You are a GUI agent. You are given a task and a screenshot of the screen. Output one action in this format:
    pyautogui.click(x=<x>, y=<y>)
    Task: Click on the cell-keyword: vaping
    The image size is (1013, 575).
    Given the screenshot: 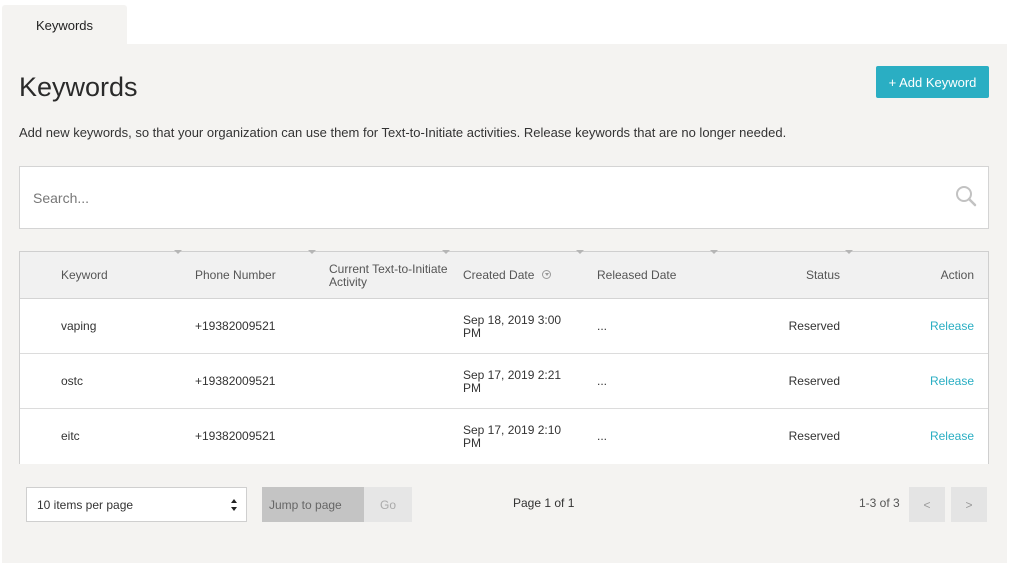 What is the action you would take?
    pyautogui.click(x=79, y=326)
    